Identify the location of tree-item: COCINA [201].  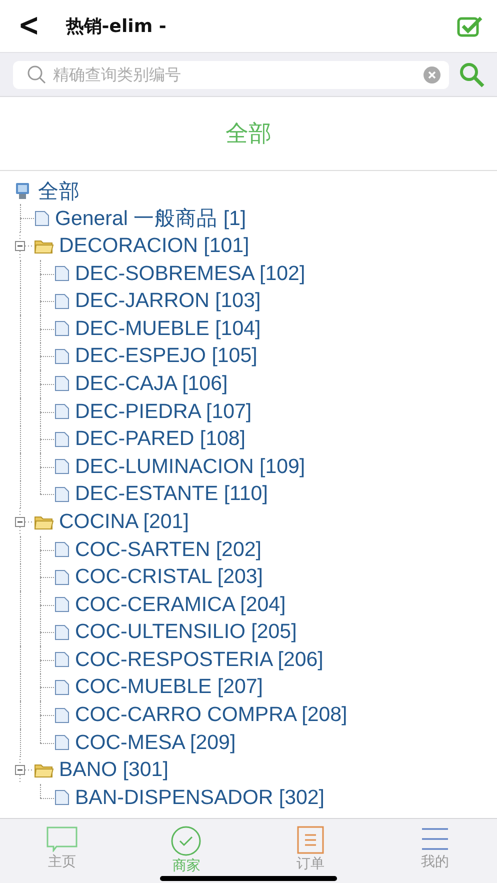
(124, 522).